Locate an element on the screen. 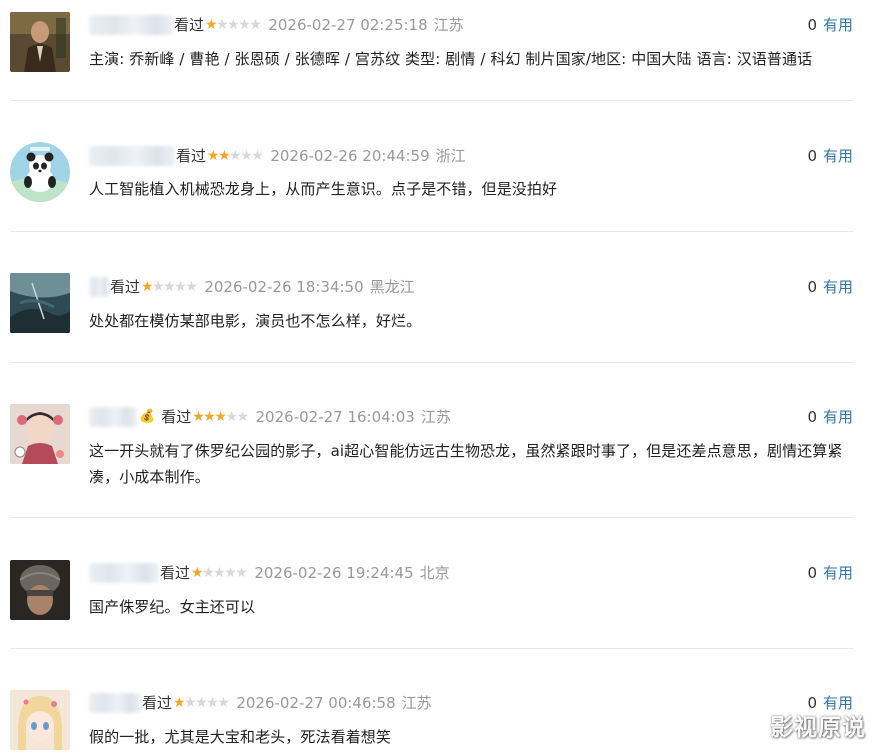 Image resolution: width=880 pixels, height=756 pixels. comment-time: 2026-02-27 16:04:03 is located at coordinates (335, 417).